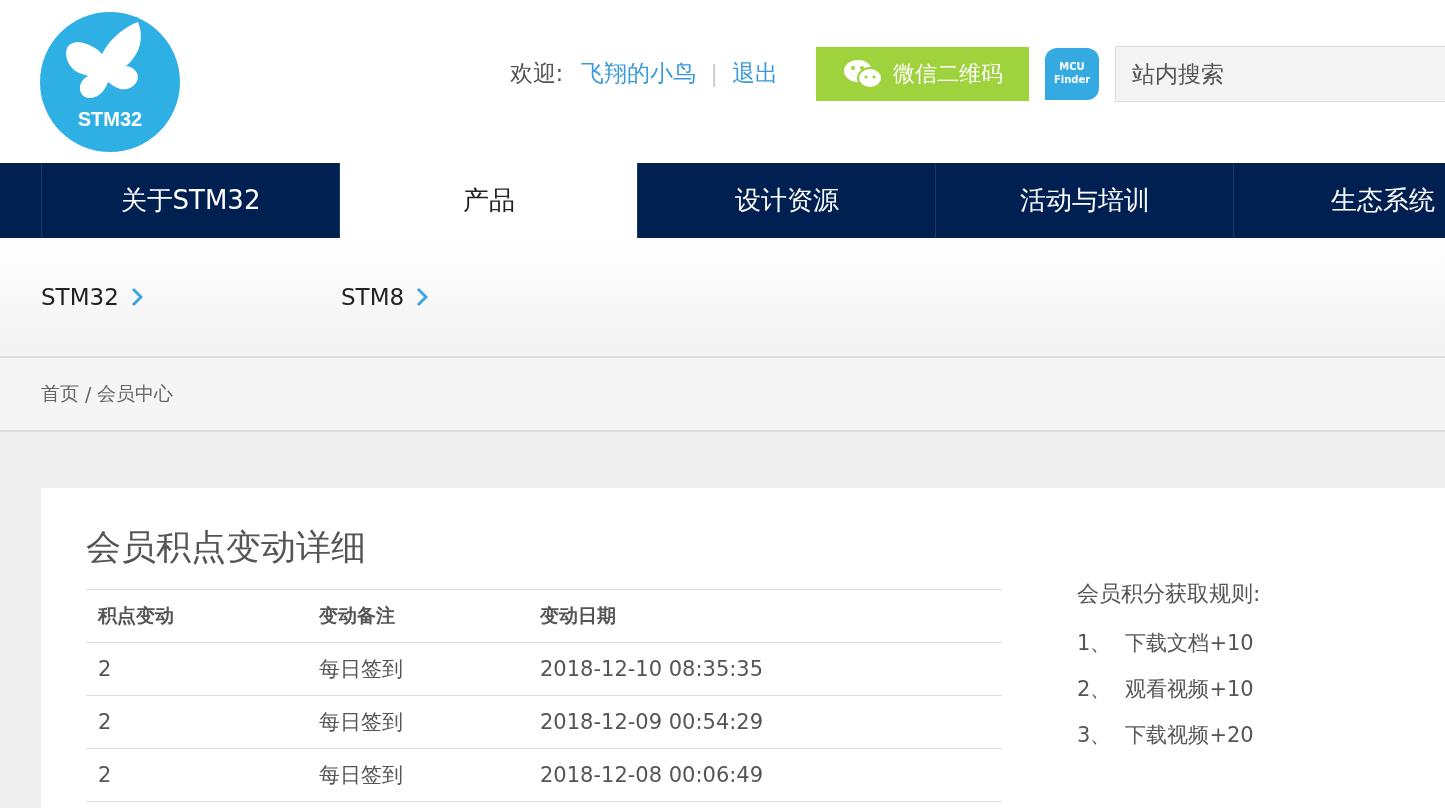 Image resolution: width=1445 pixels, height=808 pixels. I want to click on page-title: 会员积点变动详细, so click(226, 547).